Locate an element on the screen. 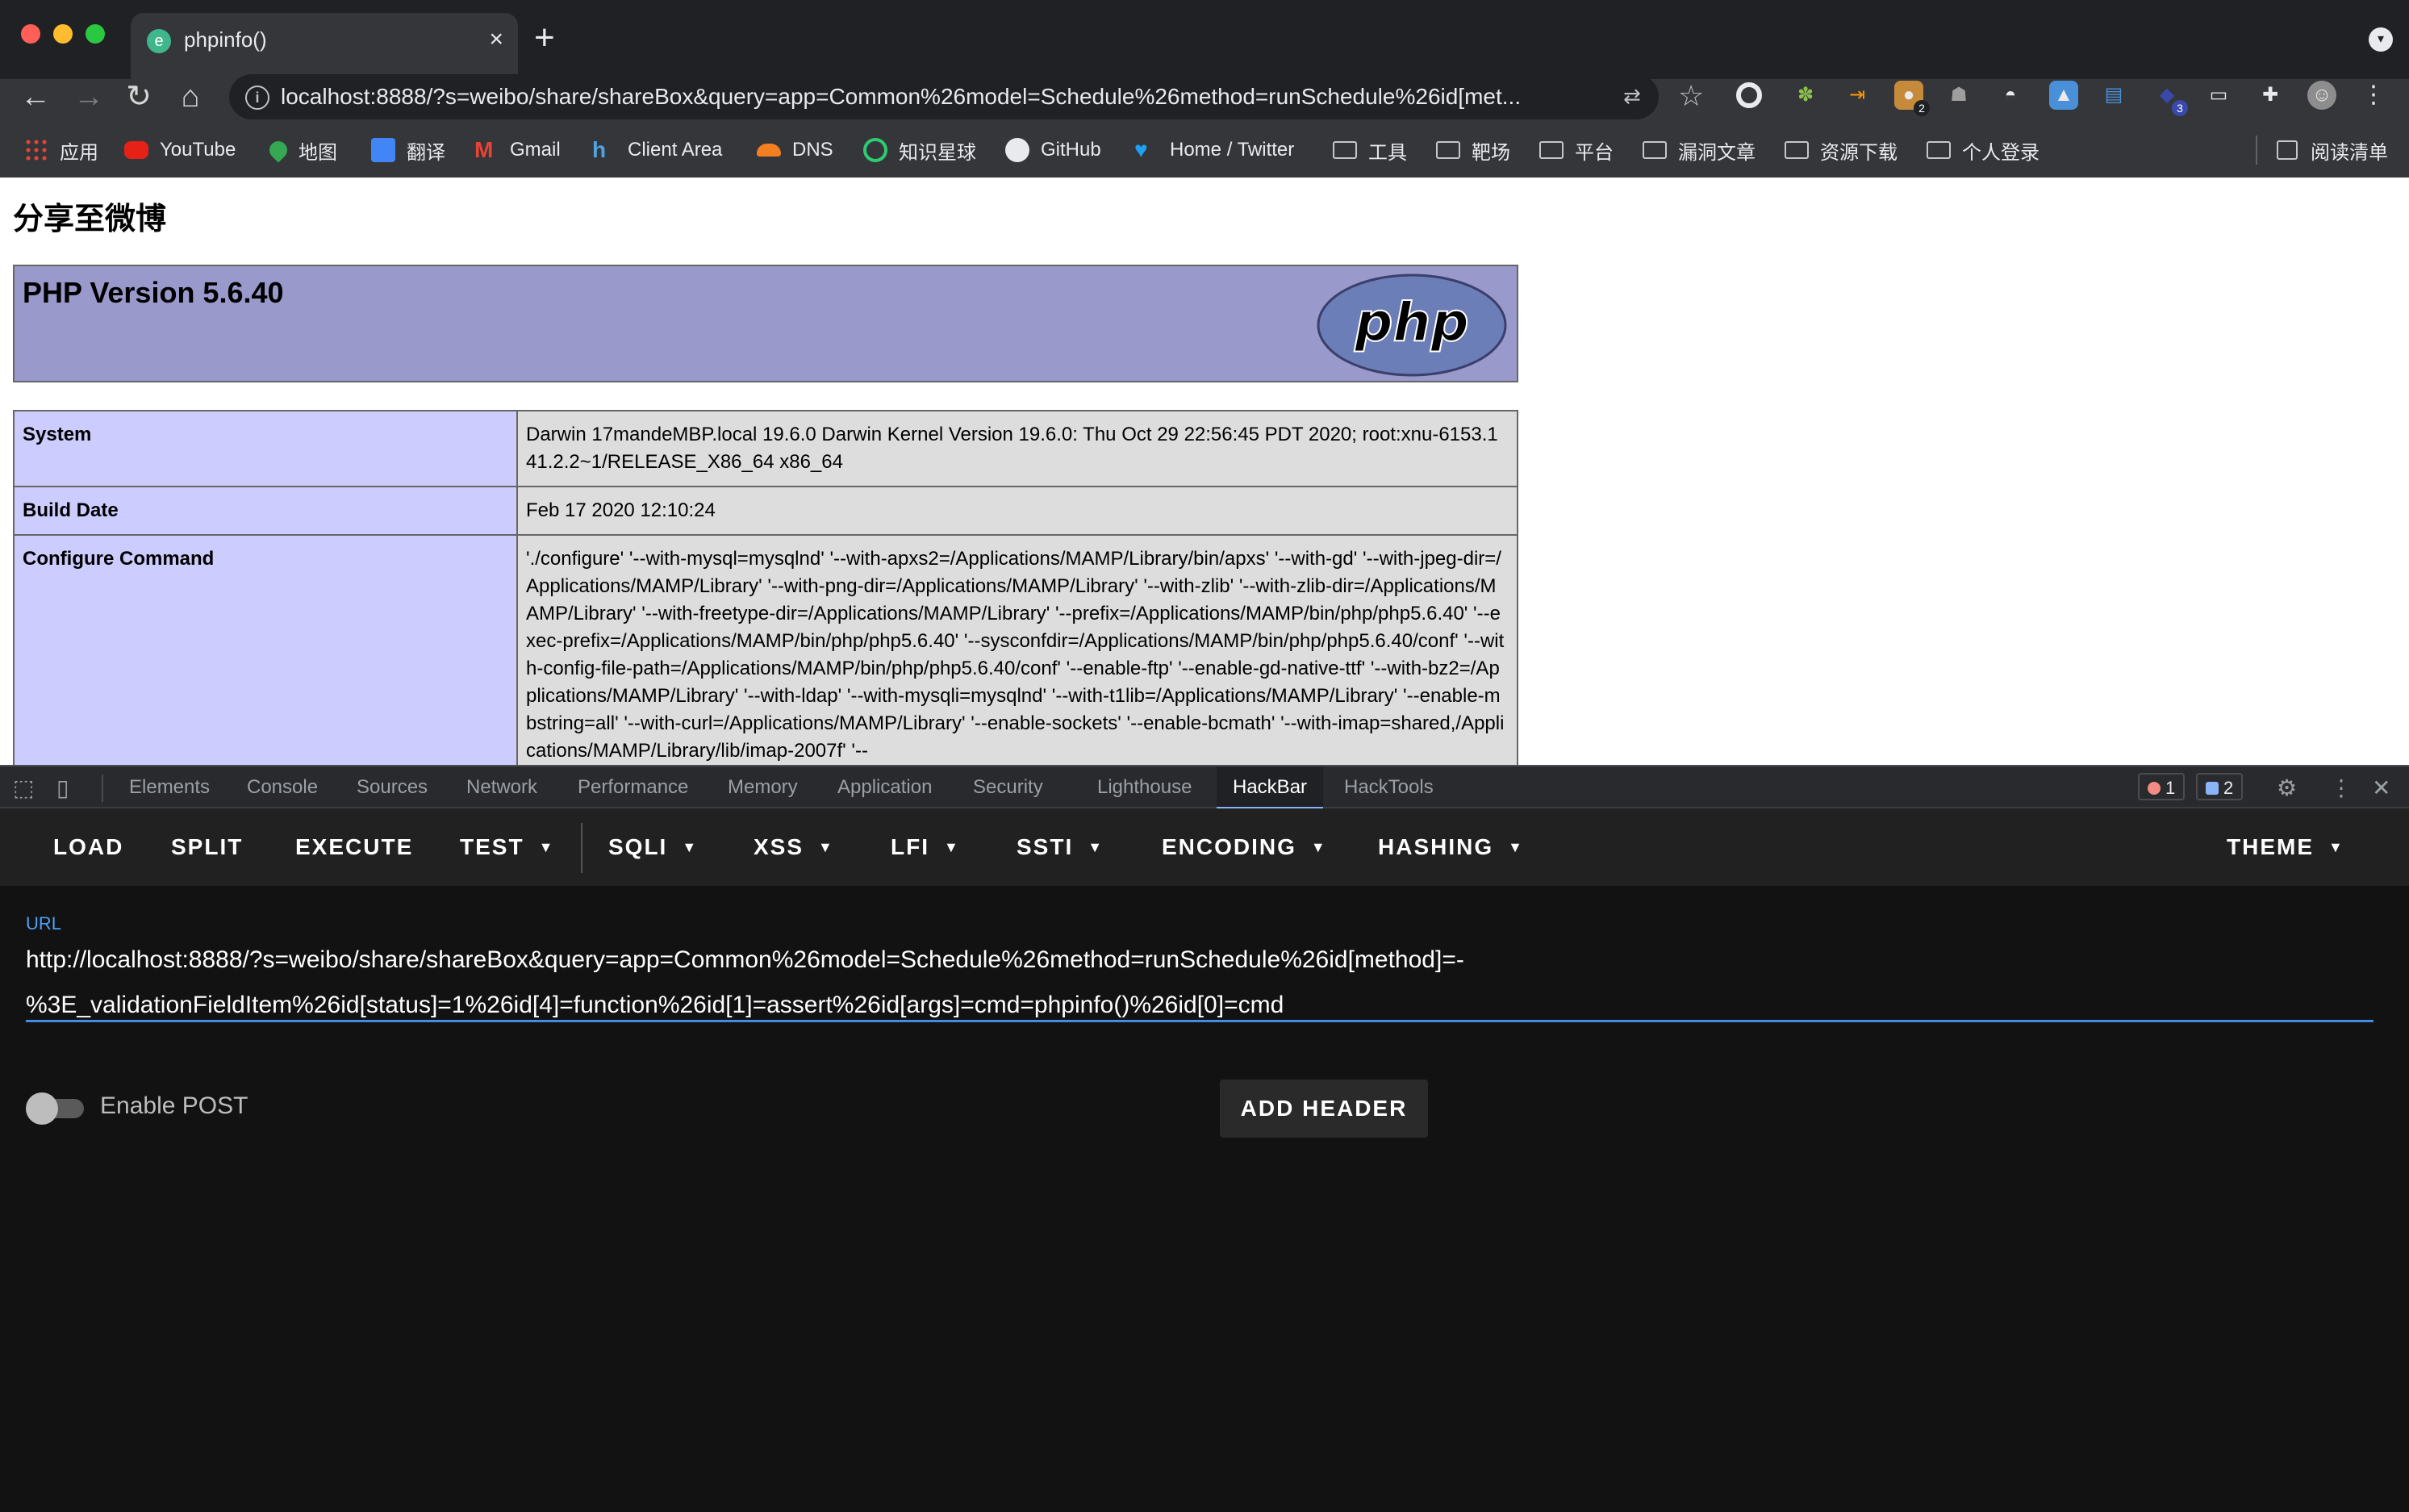 The width and height of the screenshot is (2409, 1512). split-button: SPLIT is located at coordinates (207, 847).